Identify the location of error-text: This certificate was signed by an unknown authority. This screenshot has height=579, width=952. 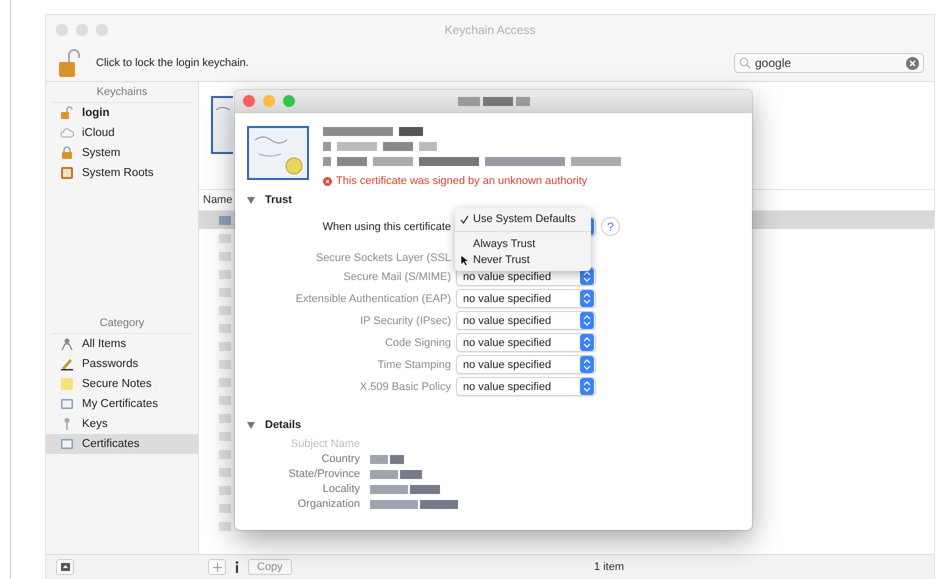
(462, 181).